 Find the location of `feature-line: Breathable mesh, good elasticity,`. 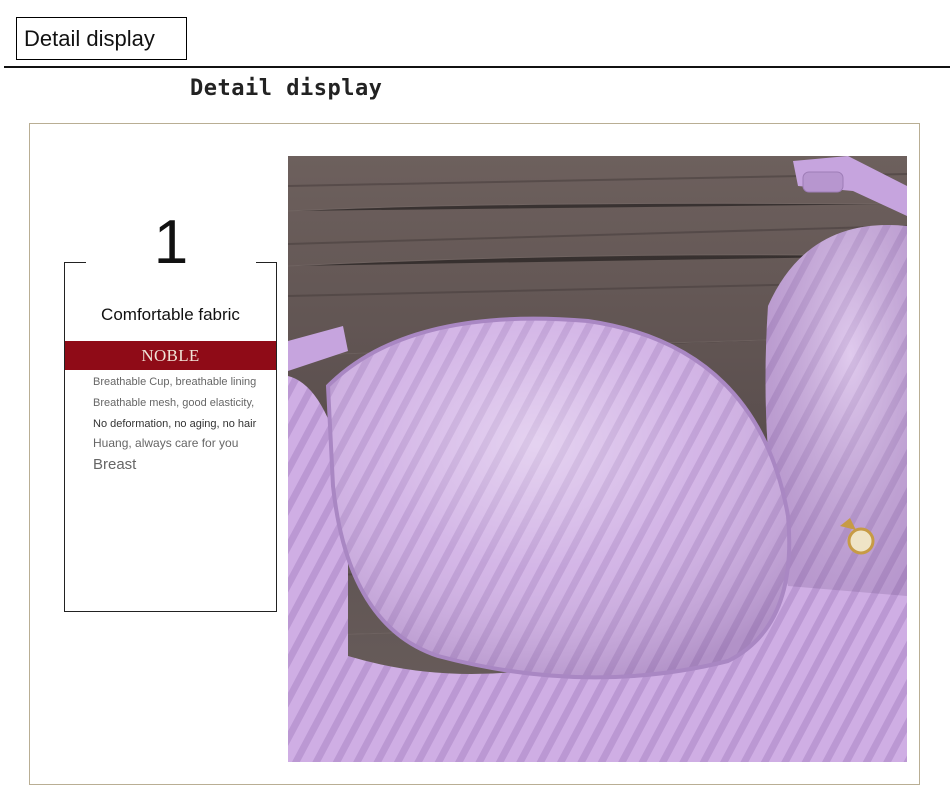

feature-line: Breathable mesh, good elasticity, is located at coordinates (174, 403).